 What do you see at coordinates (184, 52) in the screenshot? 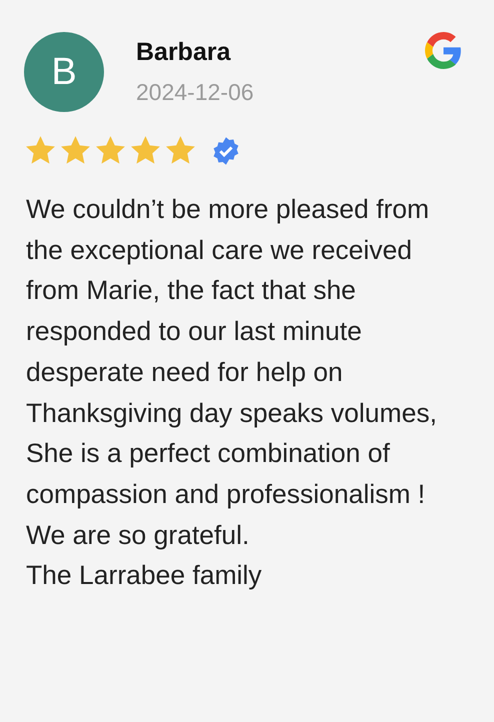
I see `reviewer-name: Barbara` at bounding box center [184, 52].